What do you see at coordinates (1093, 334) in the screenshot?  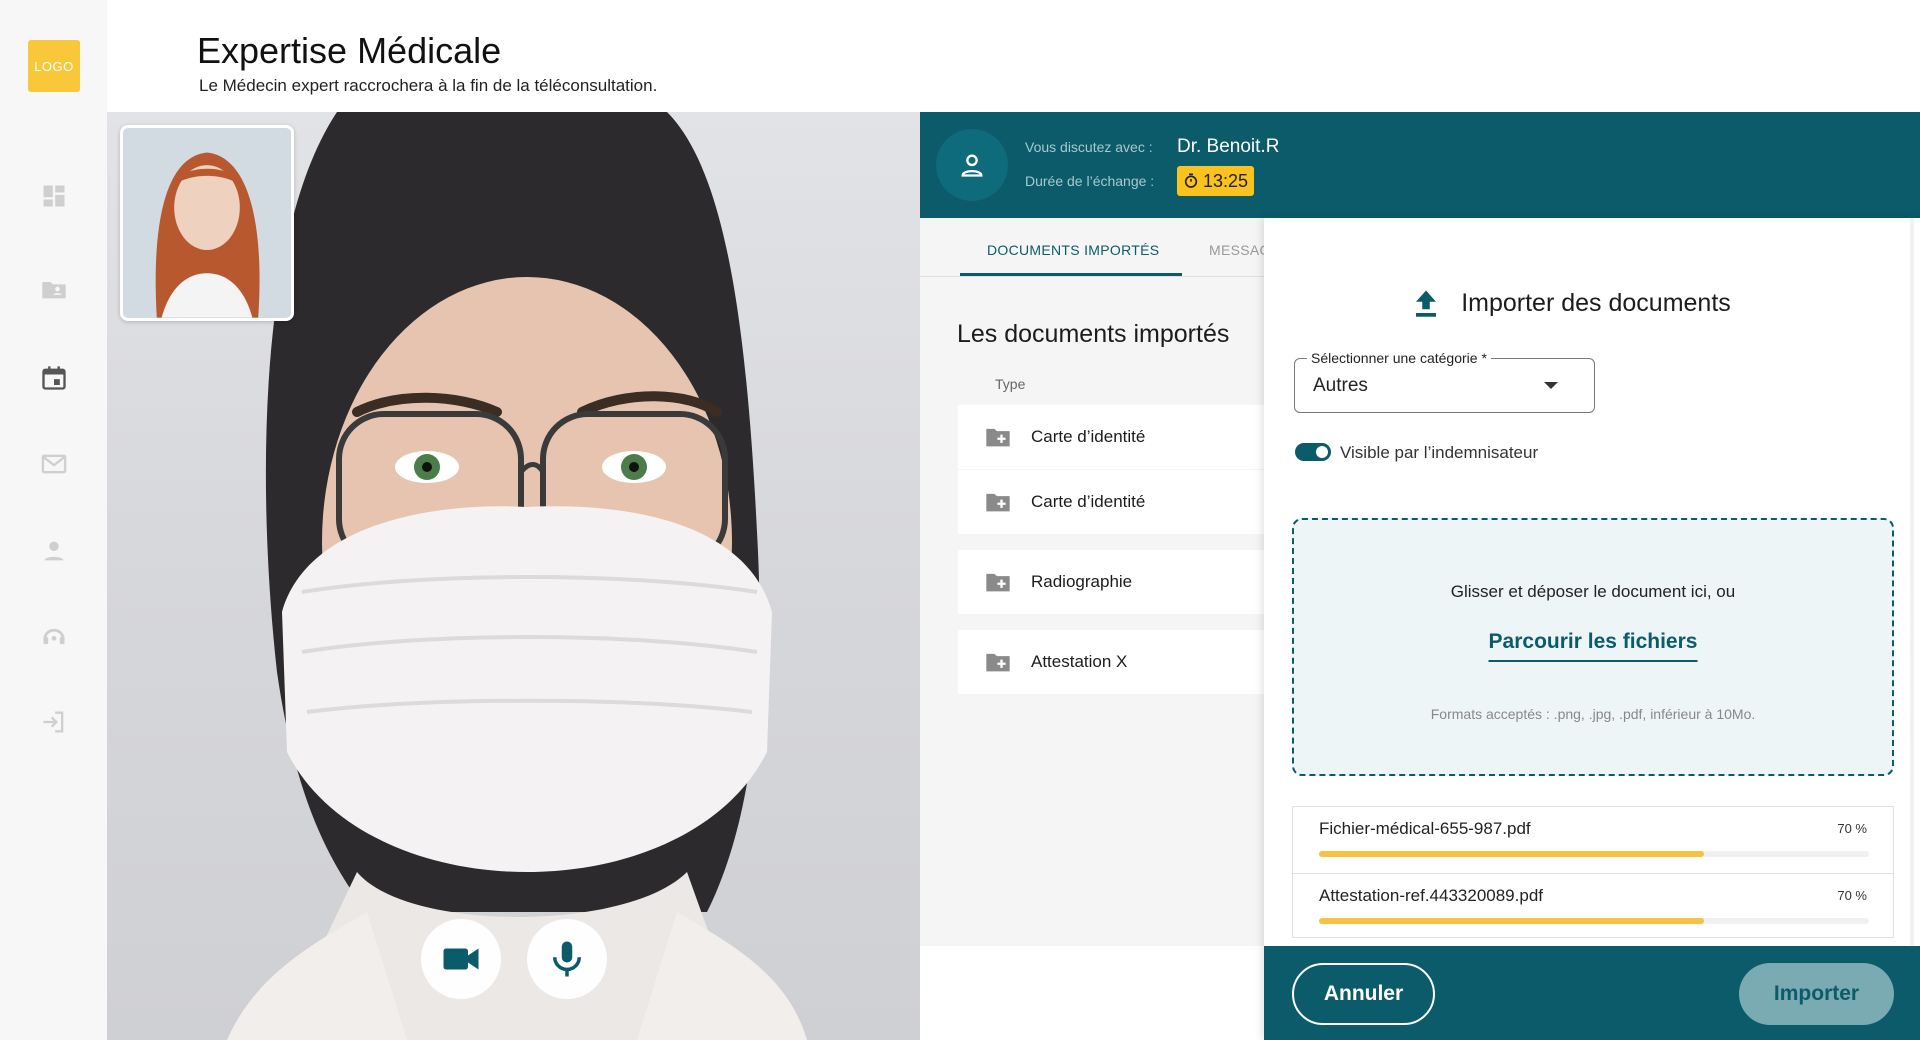 I see `documents-title: Les documents importés` at bounding box center [1093, 334].